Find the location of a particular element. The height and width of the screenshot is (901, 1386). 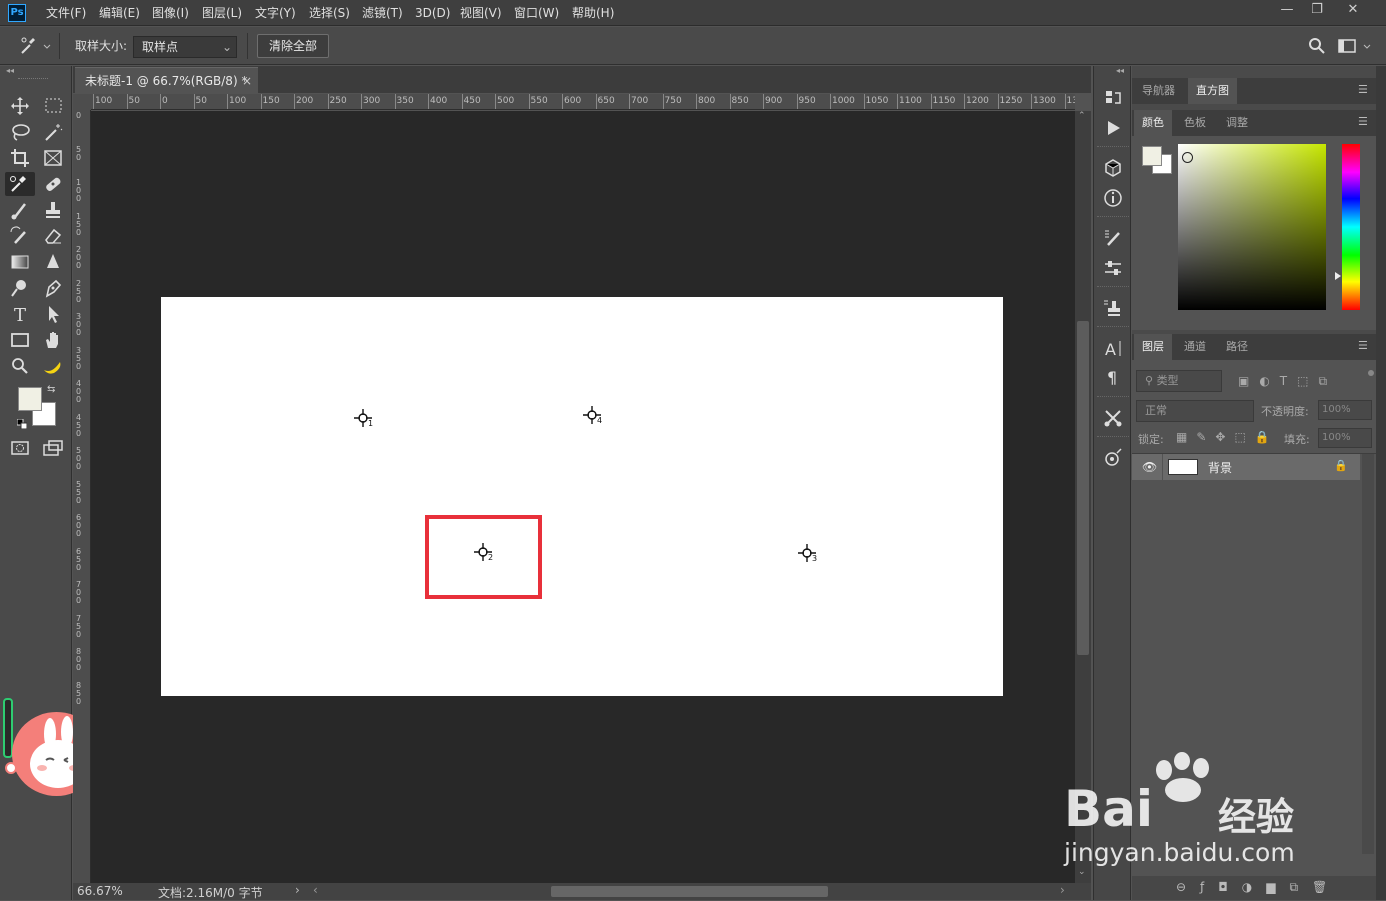

scroll-left-icon: ‹ is located at coordinates (315, 890).